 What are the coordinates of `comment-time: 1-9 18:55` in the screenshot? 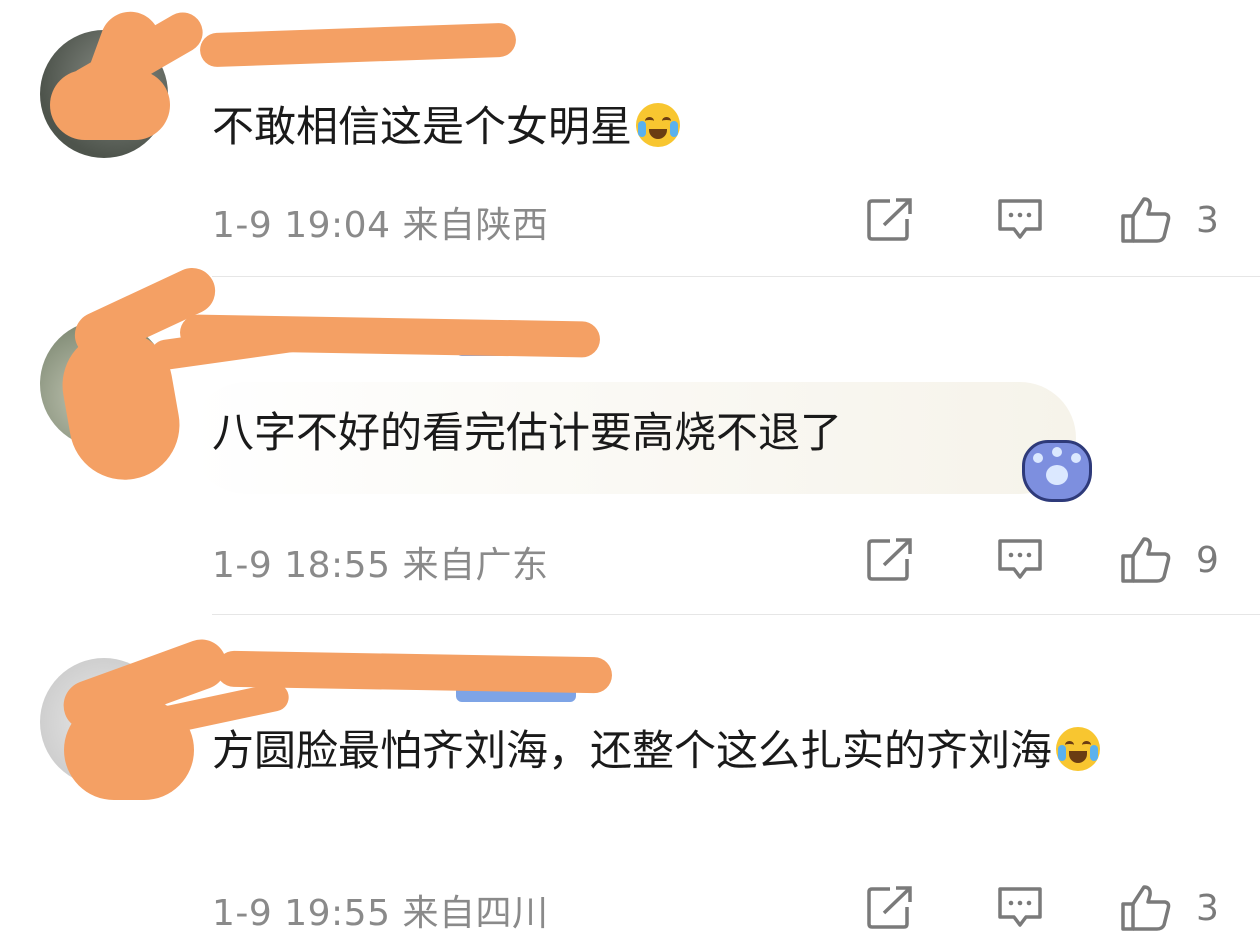 It's located at (301, 565).